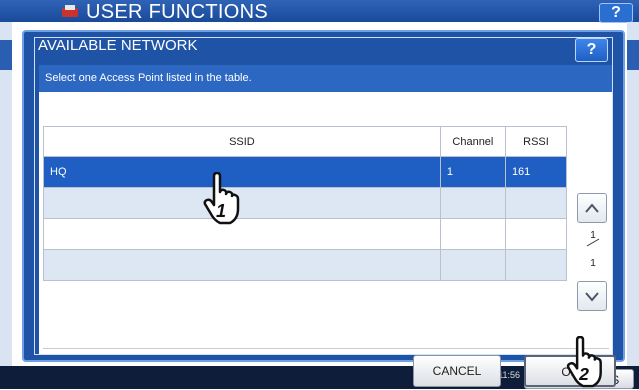 The height and width of the screenshot is (390, 639). Describe the element at coordinates (70, 11) in the screenshot. I see `user-functions-logo-icon` at that location.